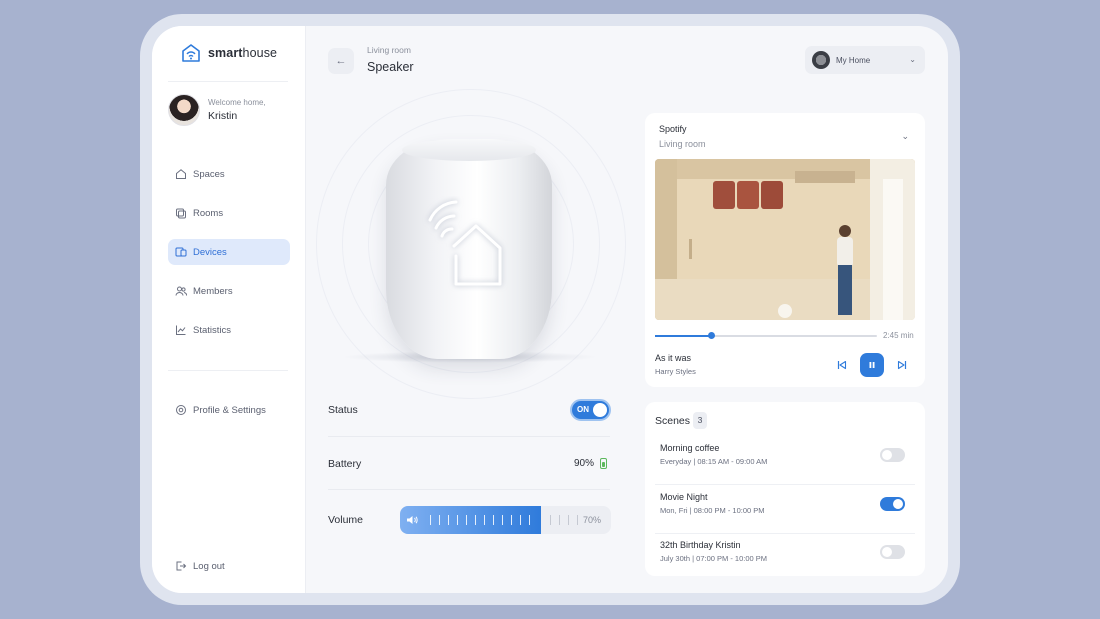 The image size is (1100, 619). Describe the element at coordinates (853, 60) in the screenshot. I see `home-selector-label: My Home` at that location.